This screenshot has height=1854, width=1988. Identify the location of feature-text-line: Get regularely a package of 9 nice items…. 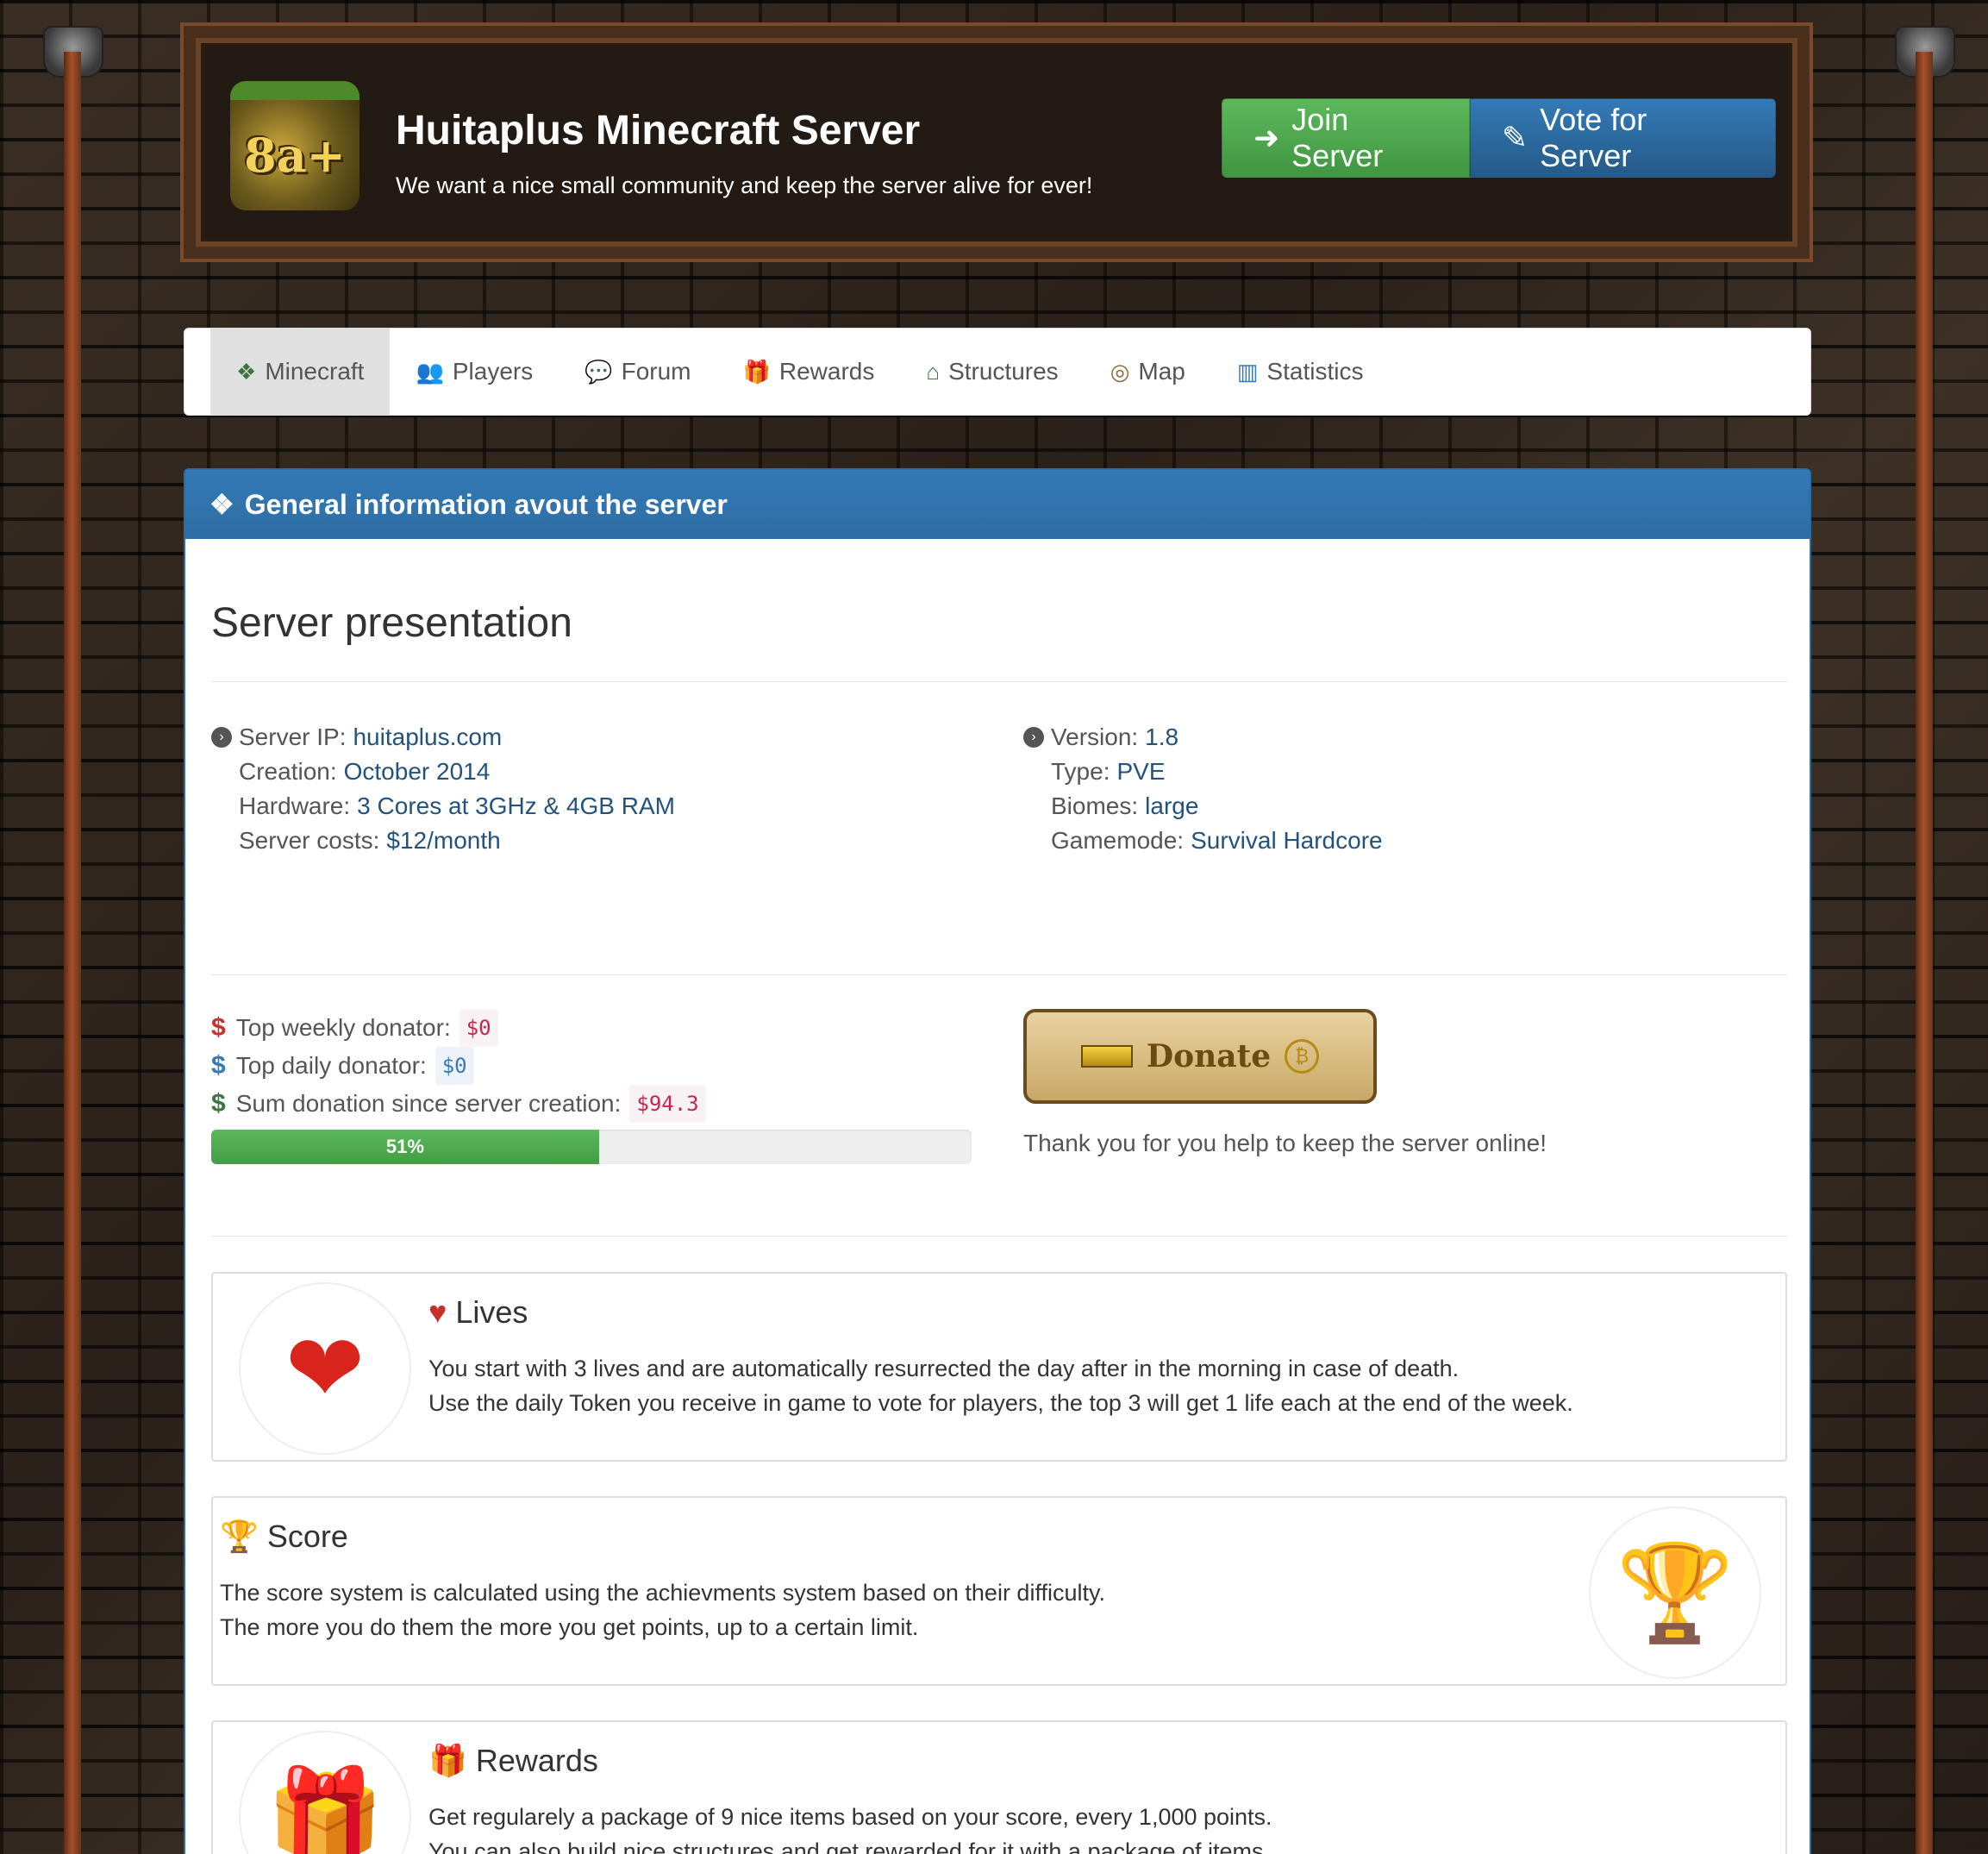
(850, 1817).